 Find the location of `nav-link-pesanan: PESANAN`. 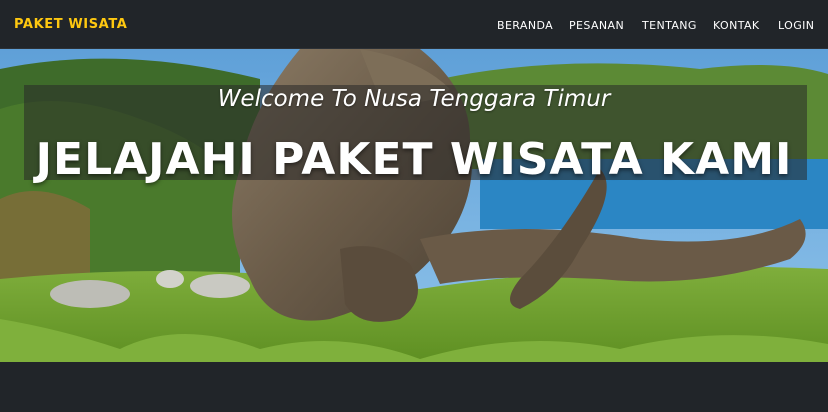

nav-link-pesanan: PESANAN is located at coordinates (596, 25).